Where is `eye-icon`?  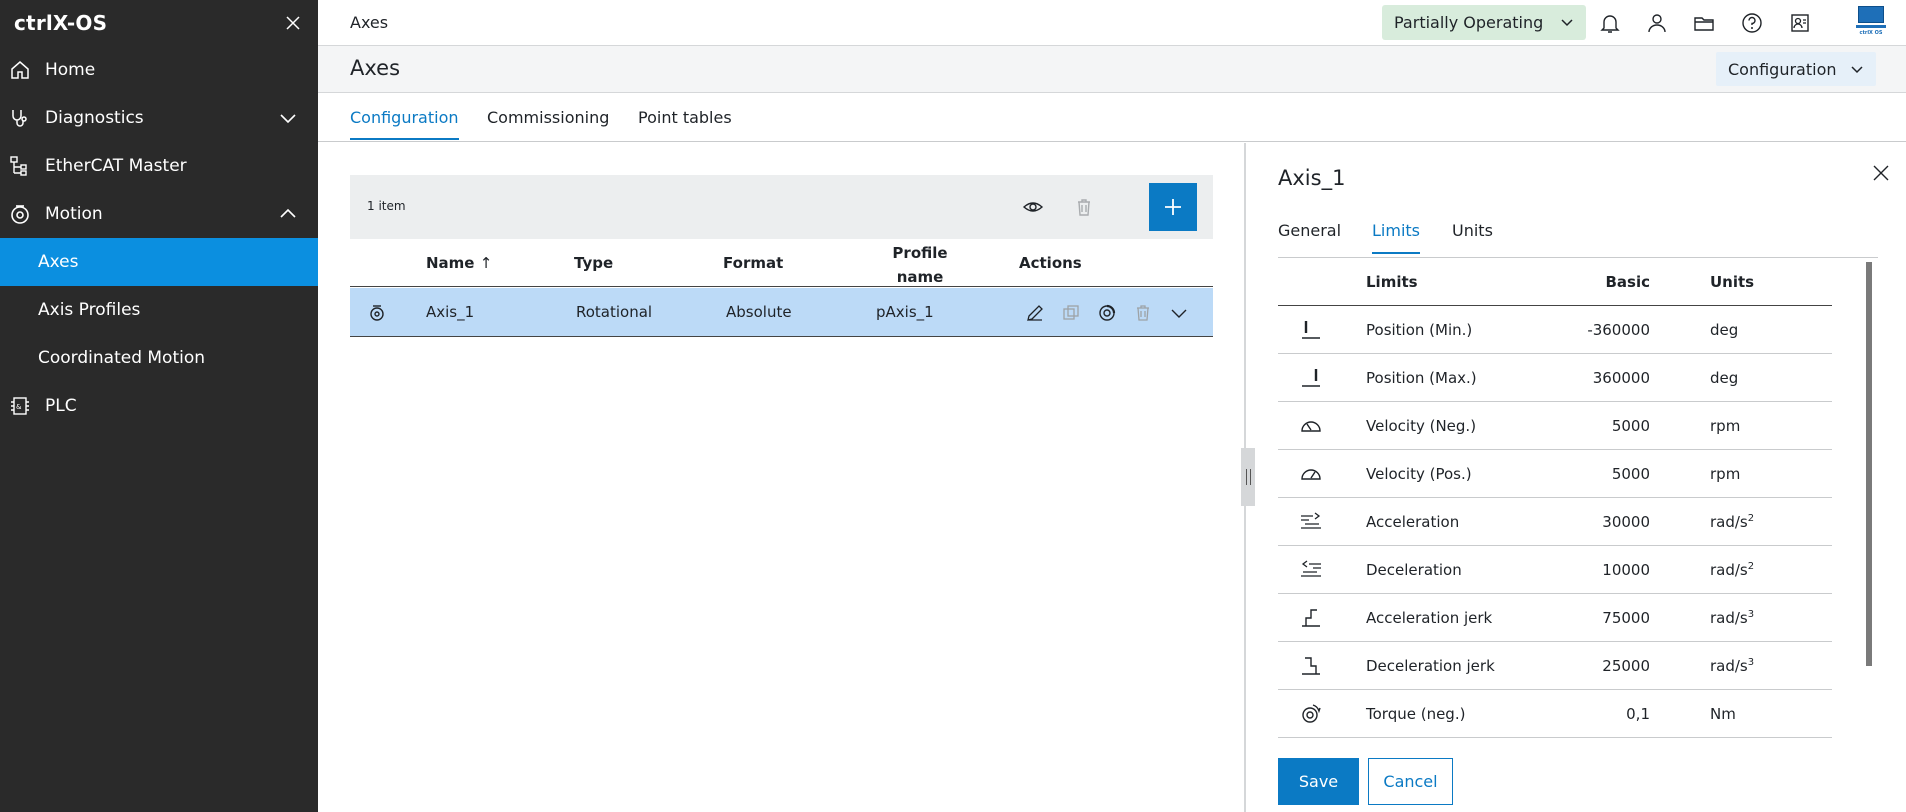
eye-icon is located at coordinates (1033, 207).